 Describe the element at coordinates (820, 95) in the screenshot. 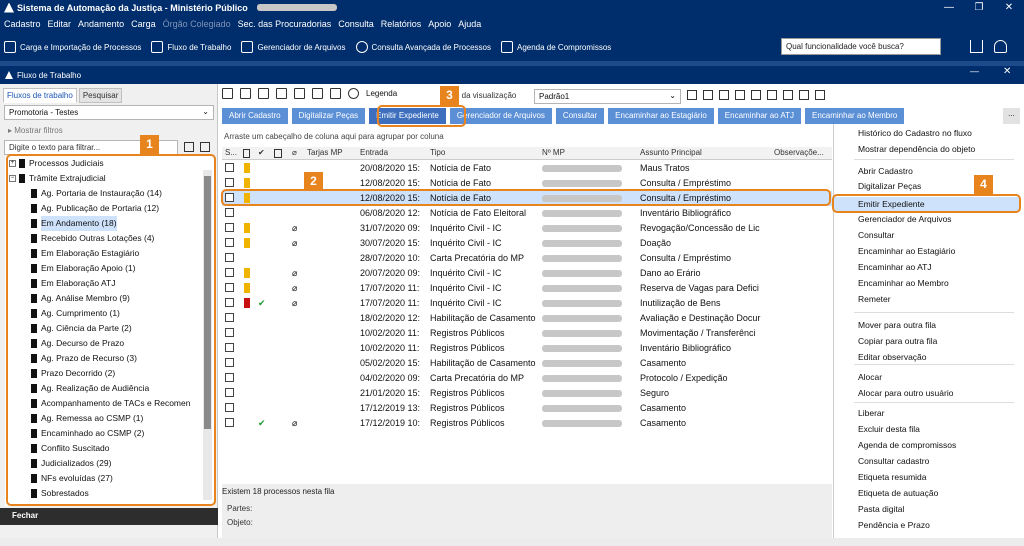

I see `report-icon` at that location.